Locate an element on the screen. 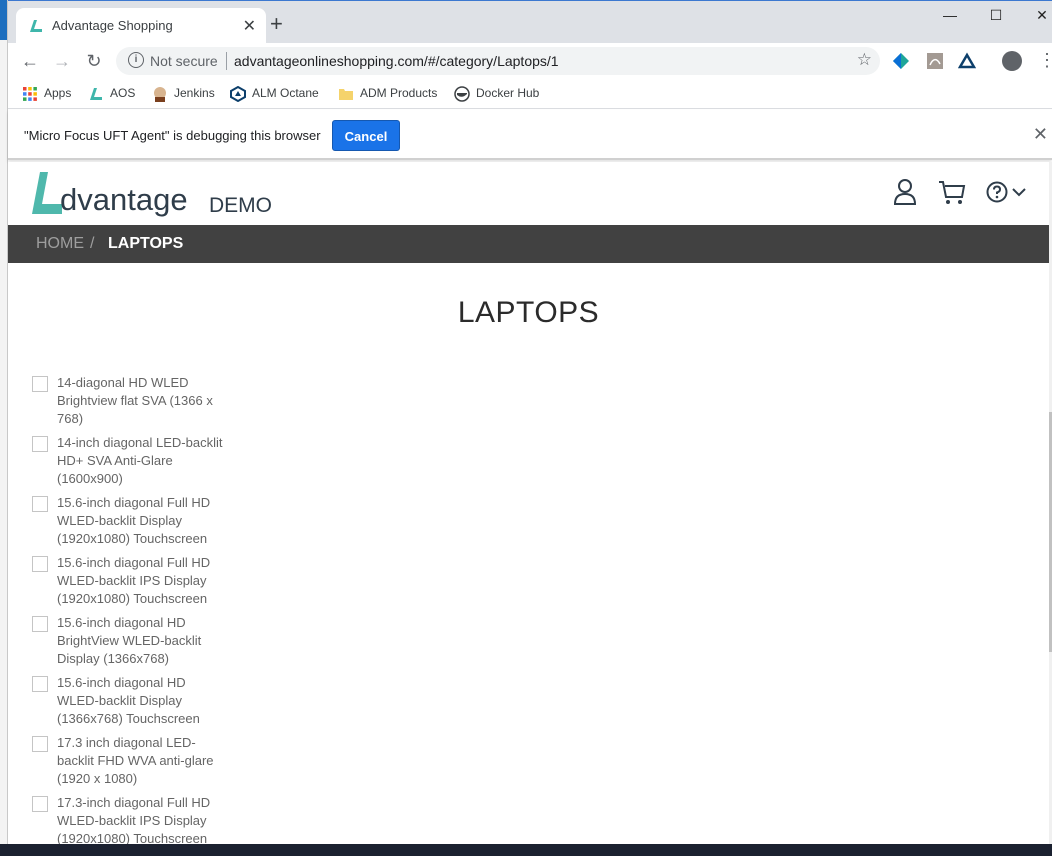 The image size is (1052, 856). bookmark-label: Docker Hub is located at coordinates (508, 93).